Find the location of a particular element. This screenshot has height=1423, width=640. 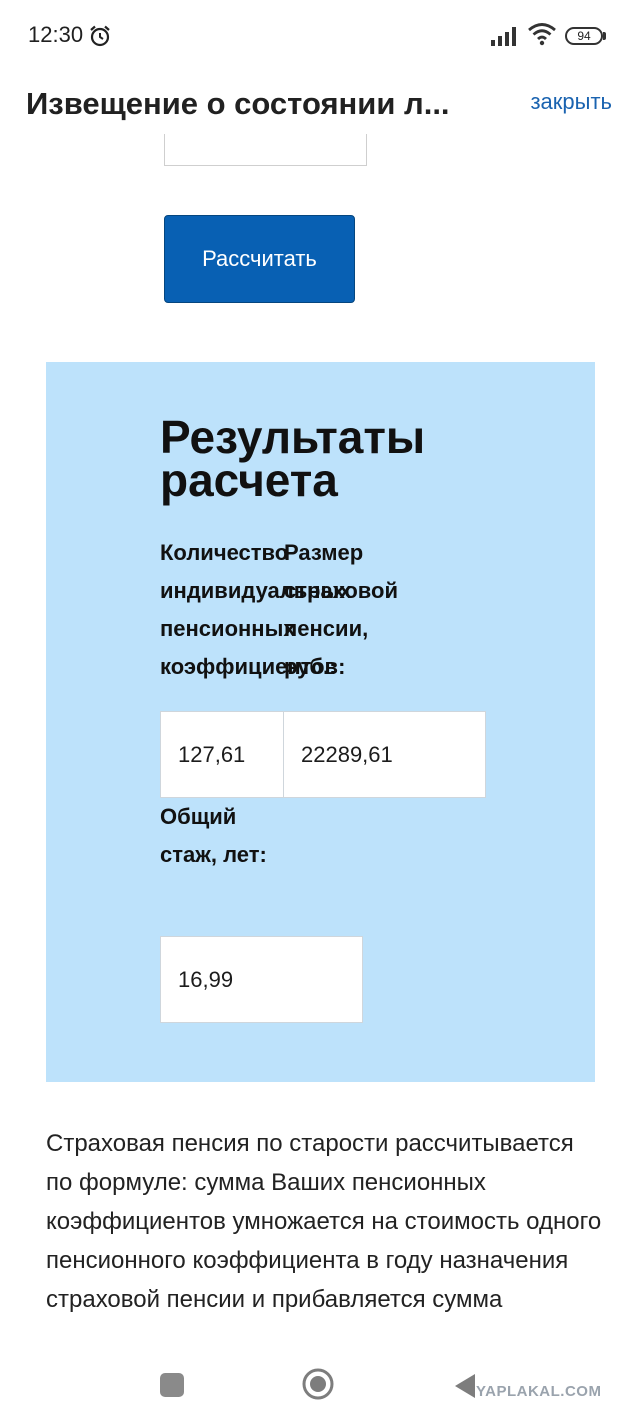

square-icon is located at coordinates (172, 1385).